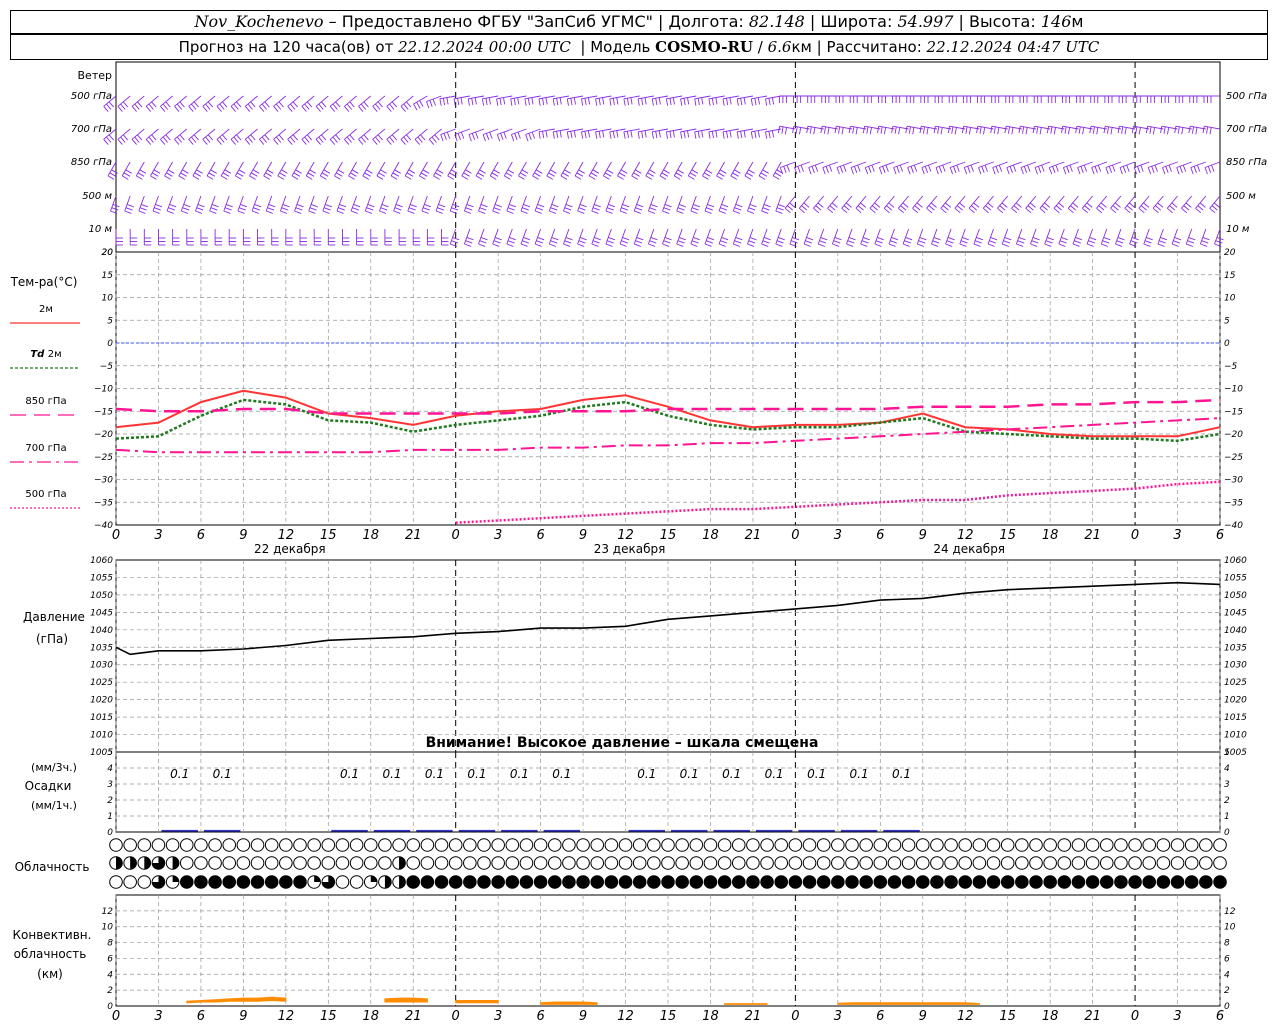 This screenshot has height=1024, width=1280. Describe the element at coordinates (1241, 196) in the screenshot. I see `wind-level-label-right: 500 м` at that location.